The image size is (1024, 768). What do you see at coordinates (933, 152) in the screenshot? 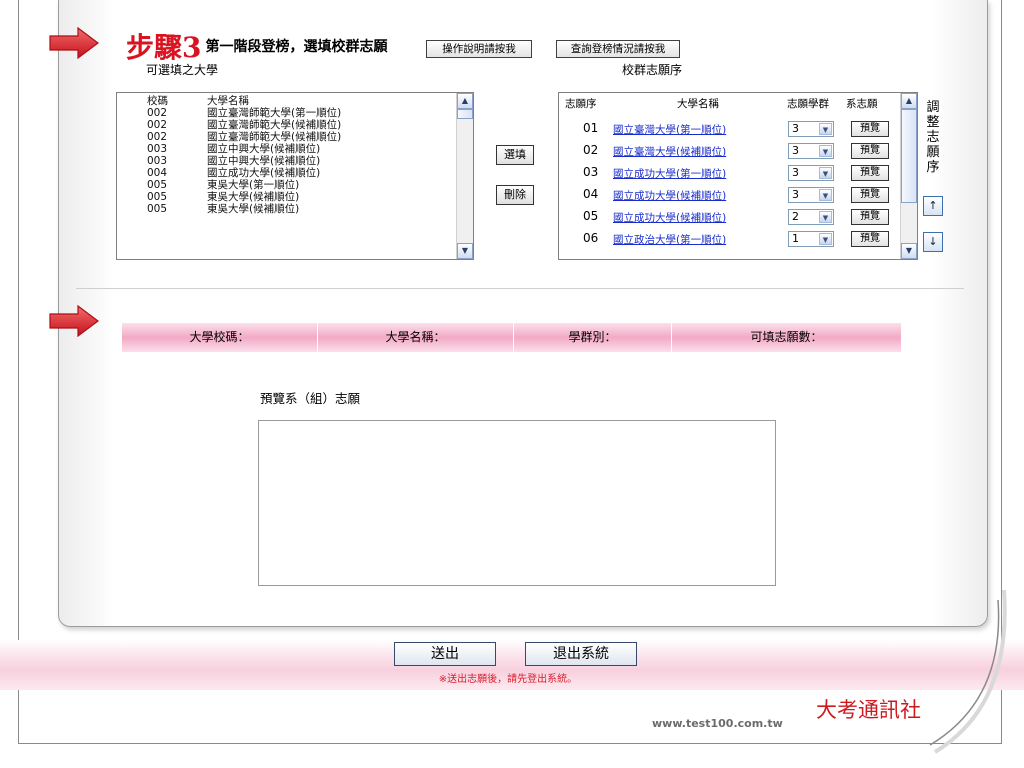
I see `adjust-order-label-char: 願` at bounding box center [933, 152].